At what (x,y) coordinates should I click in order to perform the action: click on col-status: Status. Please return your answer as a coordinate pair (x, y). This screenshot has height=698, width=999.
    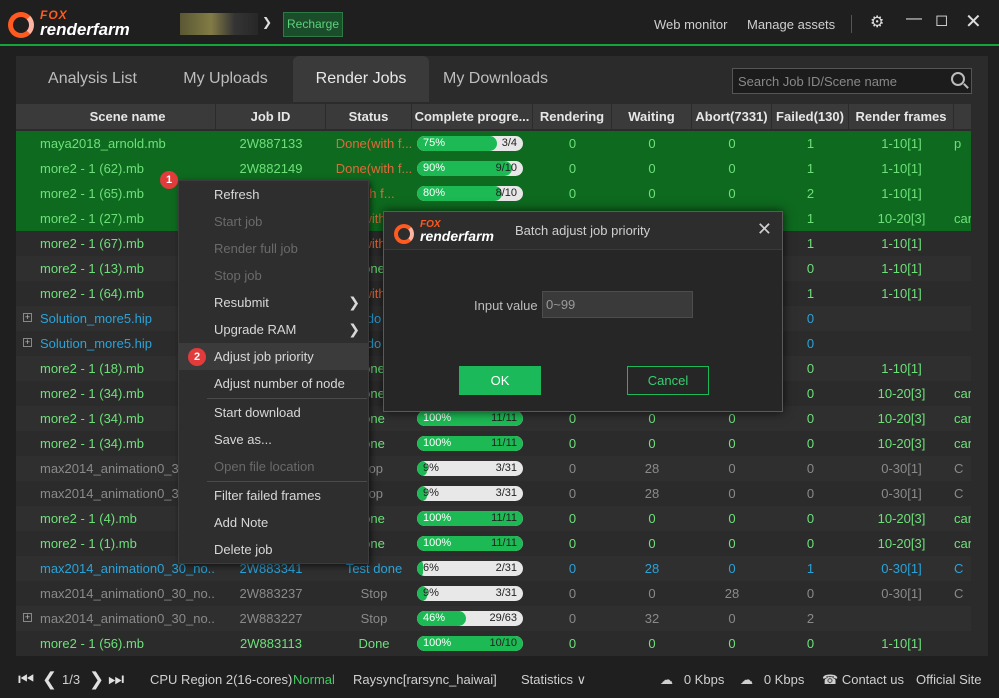
    Looking at the image, I should click on (369, 116).